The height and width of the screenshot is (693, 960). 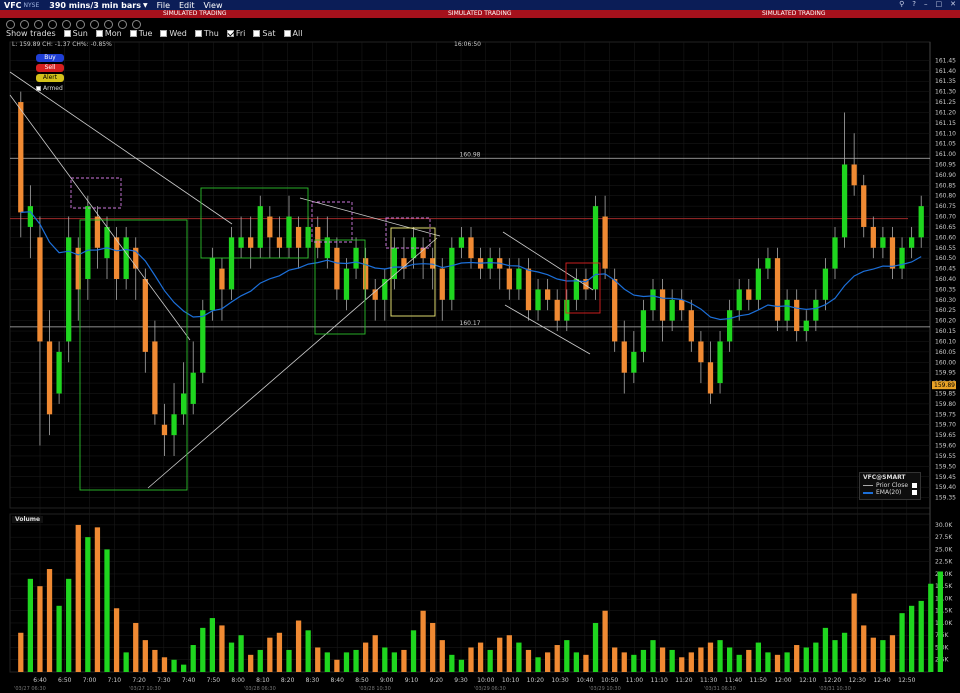 What do you see at coordinates (49, 88) in the screenshot?
I see `armed-toggle: Armed` at bounding box center [49, 88].